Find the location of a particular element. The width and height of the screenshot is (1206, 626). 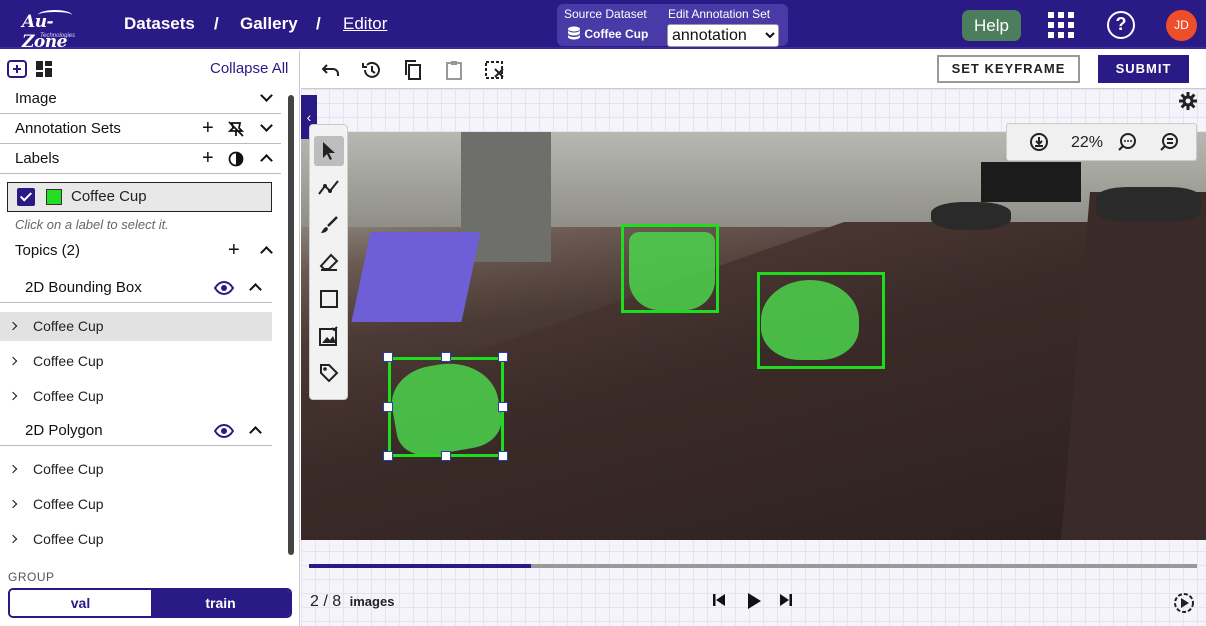

source-dataset-value: Coffee Cup is located at coordinates (607, 33).